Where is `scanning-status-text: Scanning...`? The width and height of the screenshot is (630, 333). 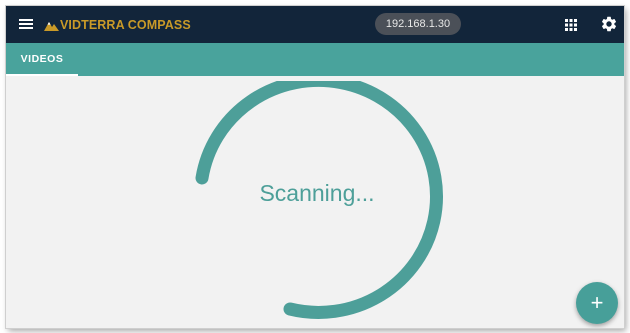 scanning-status-text: Scanning... is located at coordinates (317, 193).